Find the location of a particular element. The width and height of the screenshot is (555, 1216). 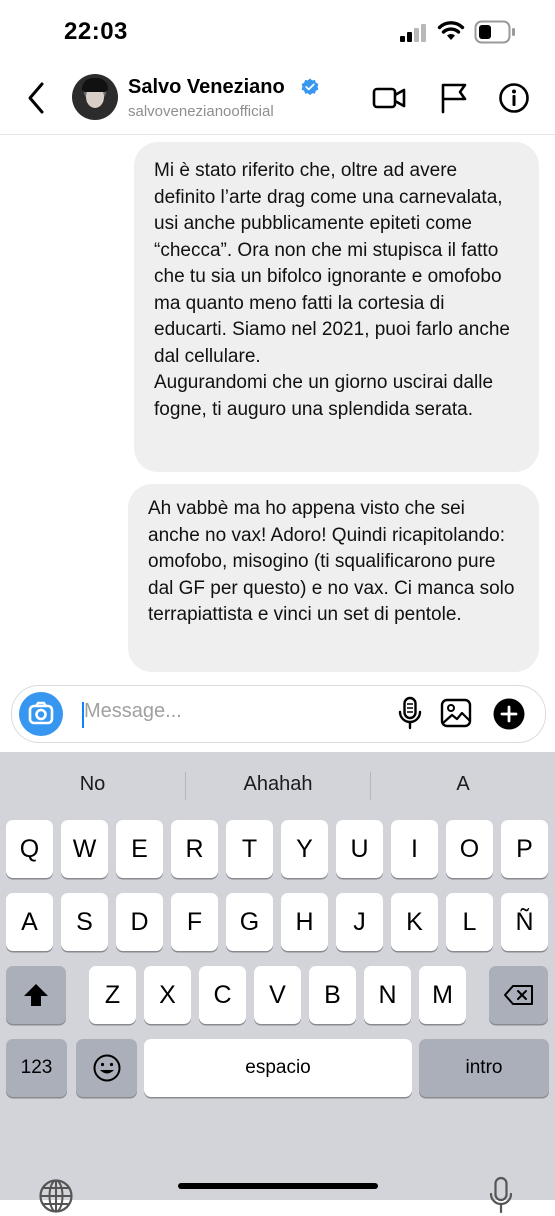

back-chevron-icon is located at coordinates (37, 98).